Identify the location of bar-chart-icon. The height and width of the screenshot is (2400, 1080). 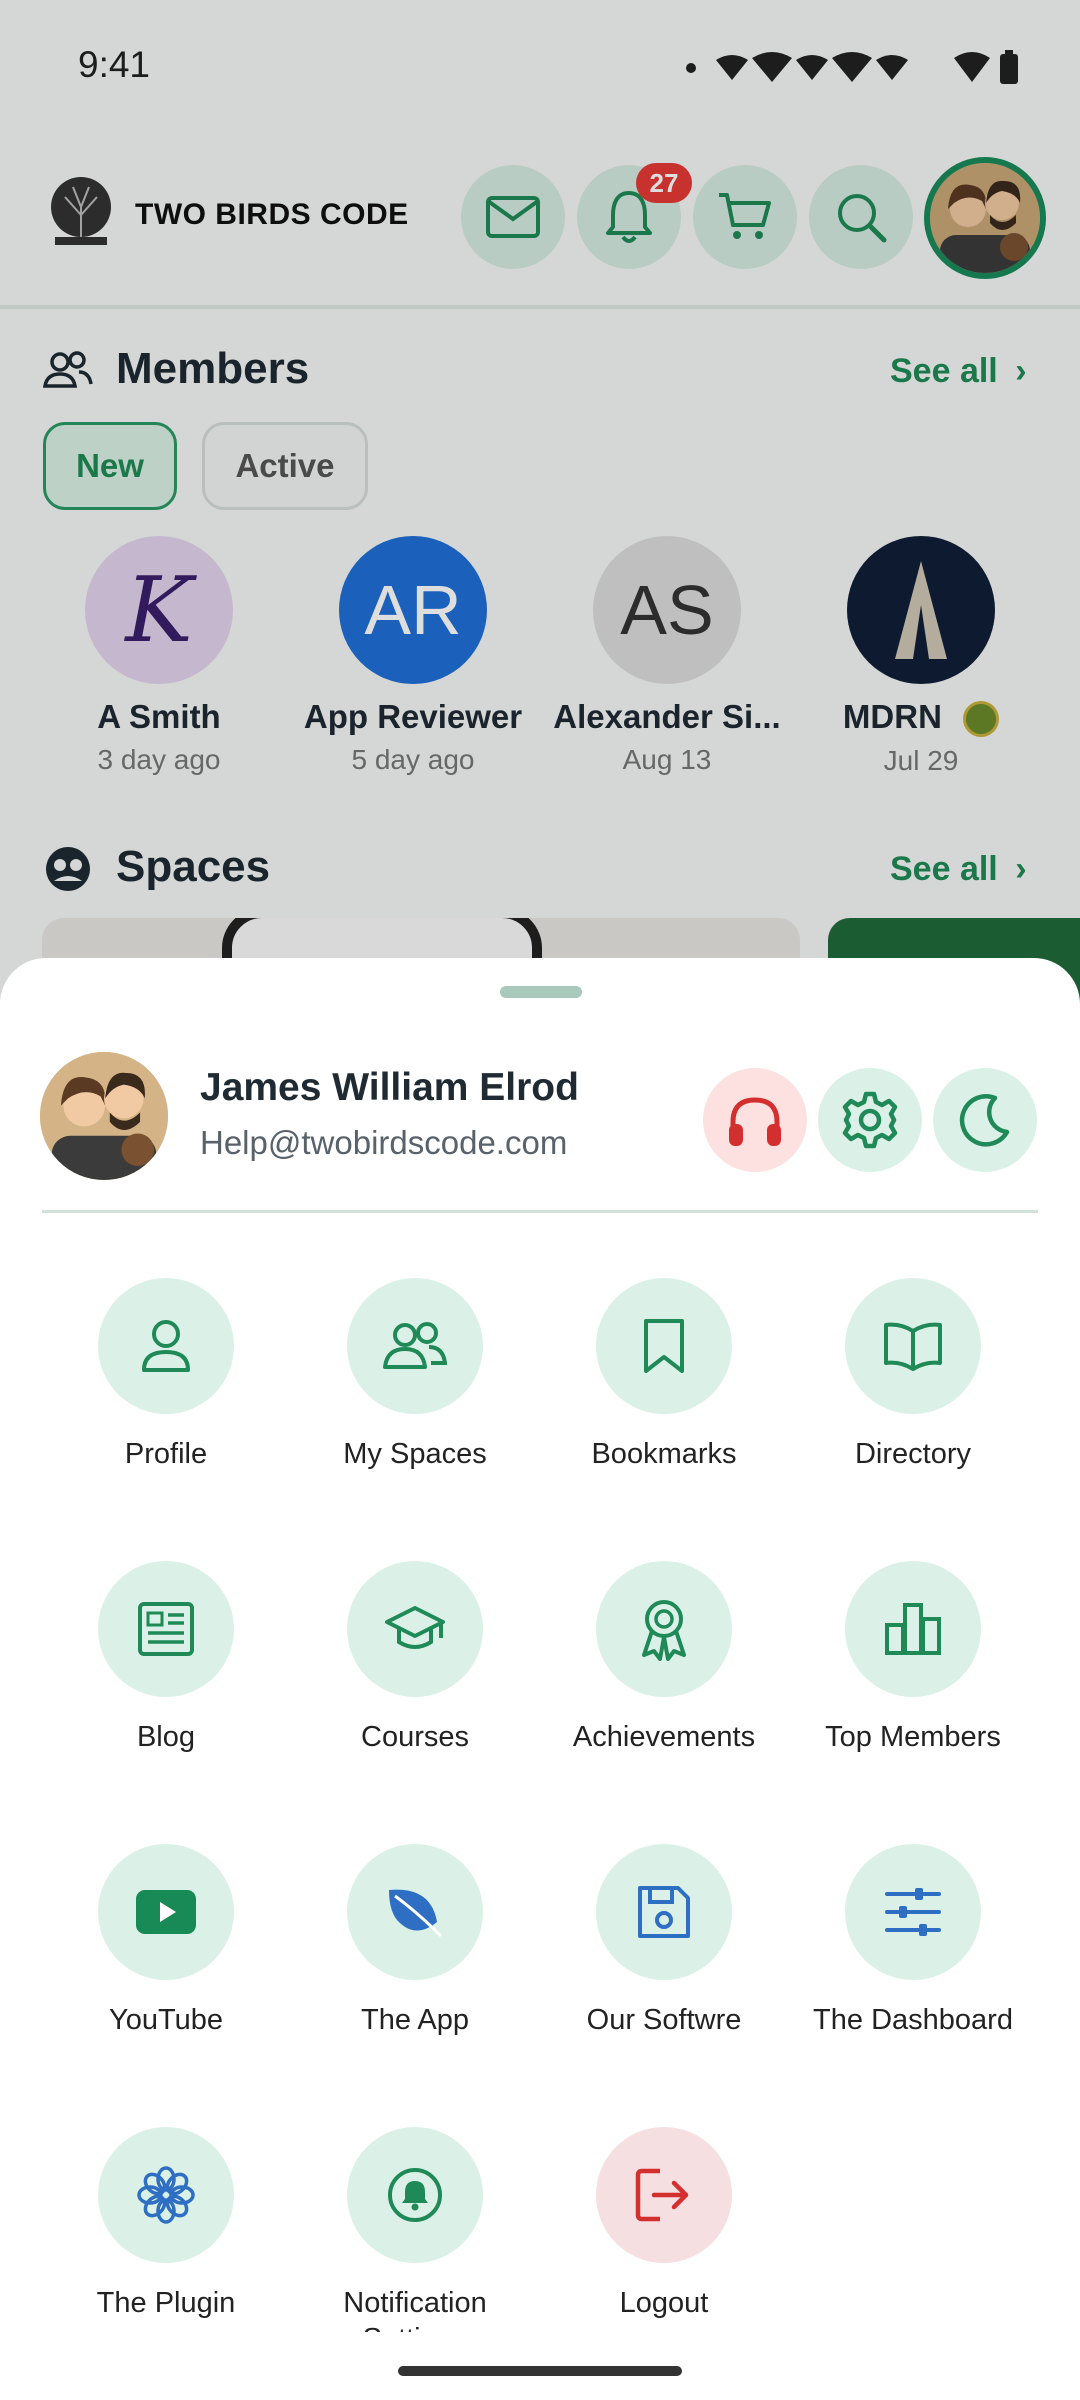
(913, 1629).